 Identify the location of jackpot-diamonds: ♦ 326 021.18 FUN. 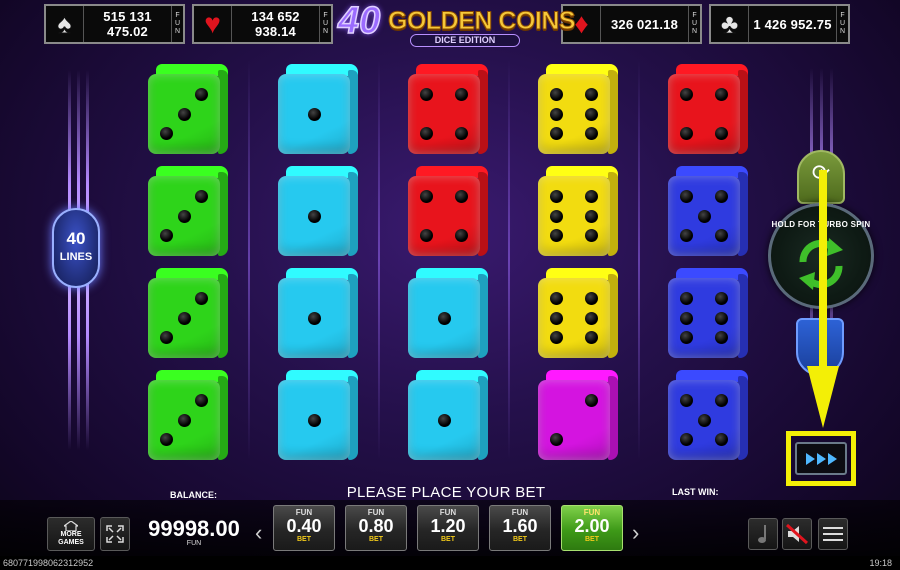
(631, 24).